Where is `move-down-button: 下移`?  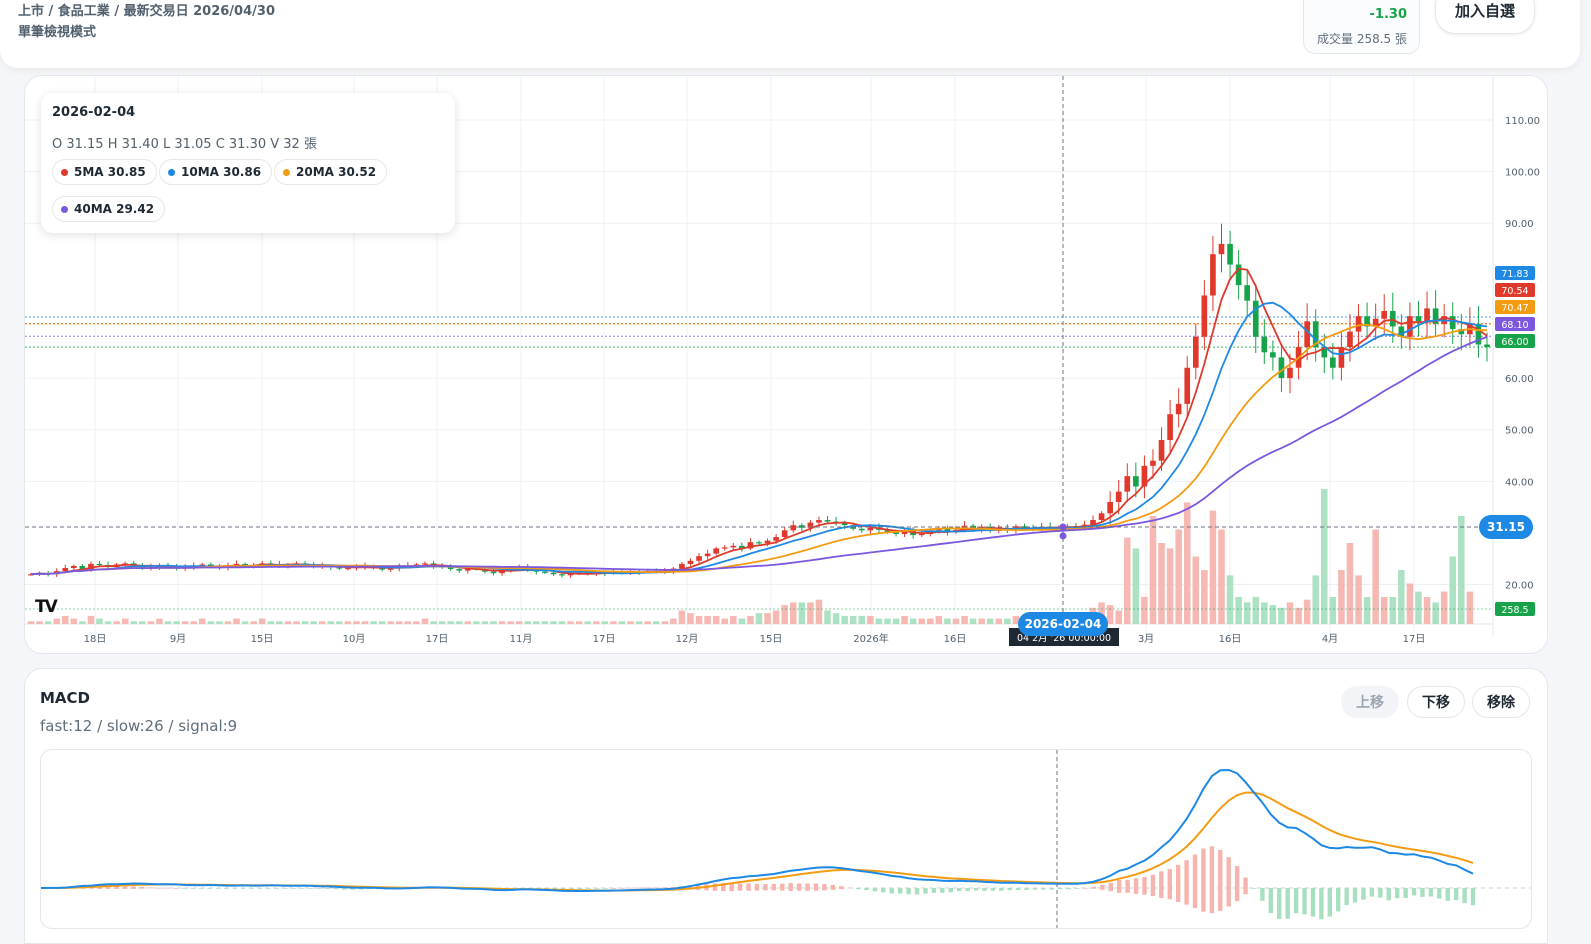 move-down-button: 下移 is located at coordinates (1436, 702).